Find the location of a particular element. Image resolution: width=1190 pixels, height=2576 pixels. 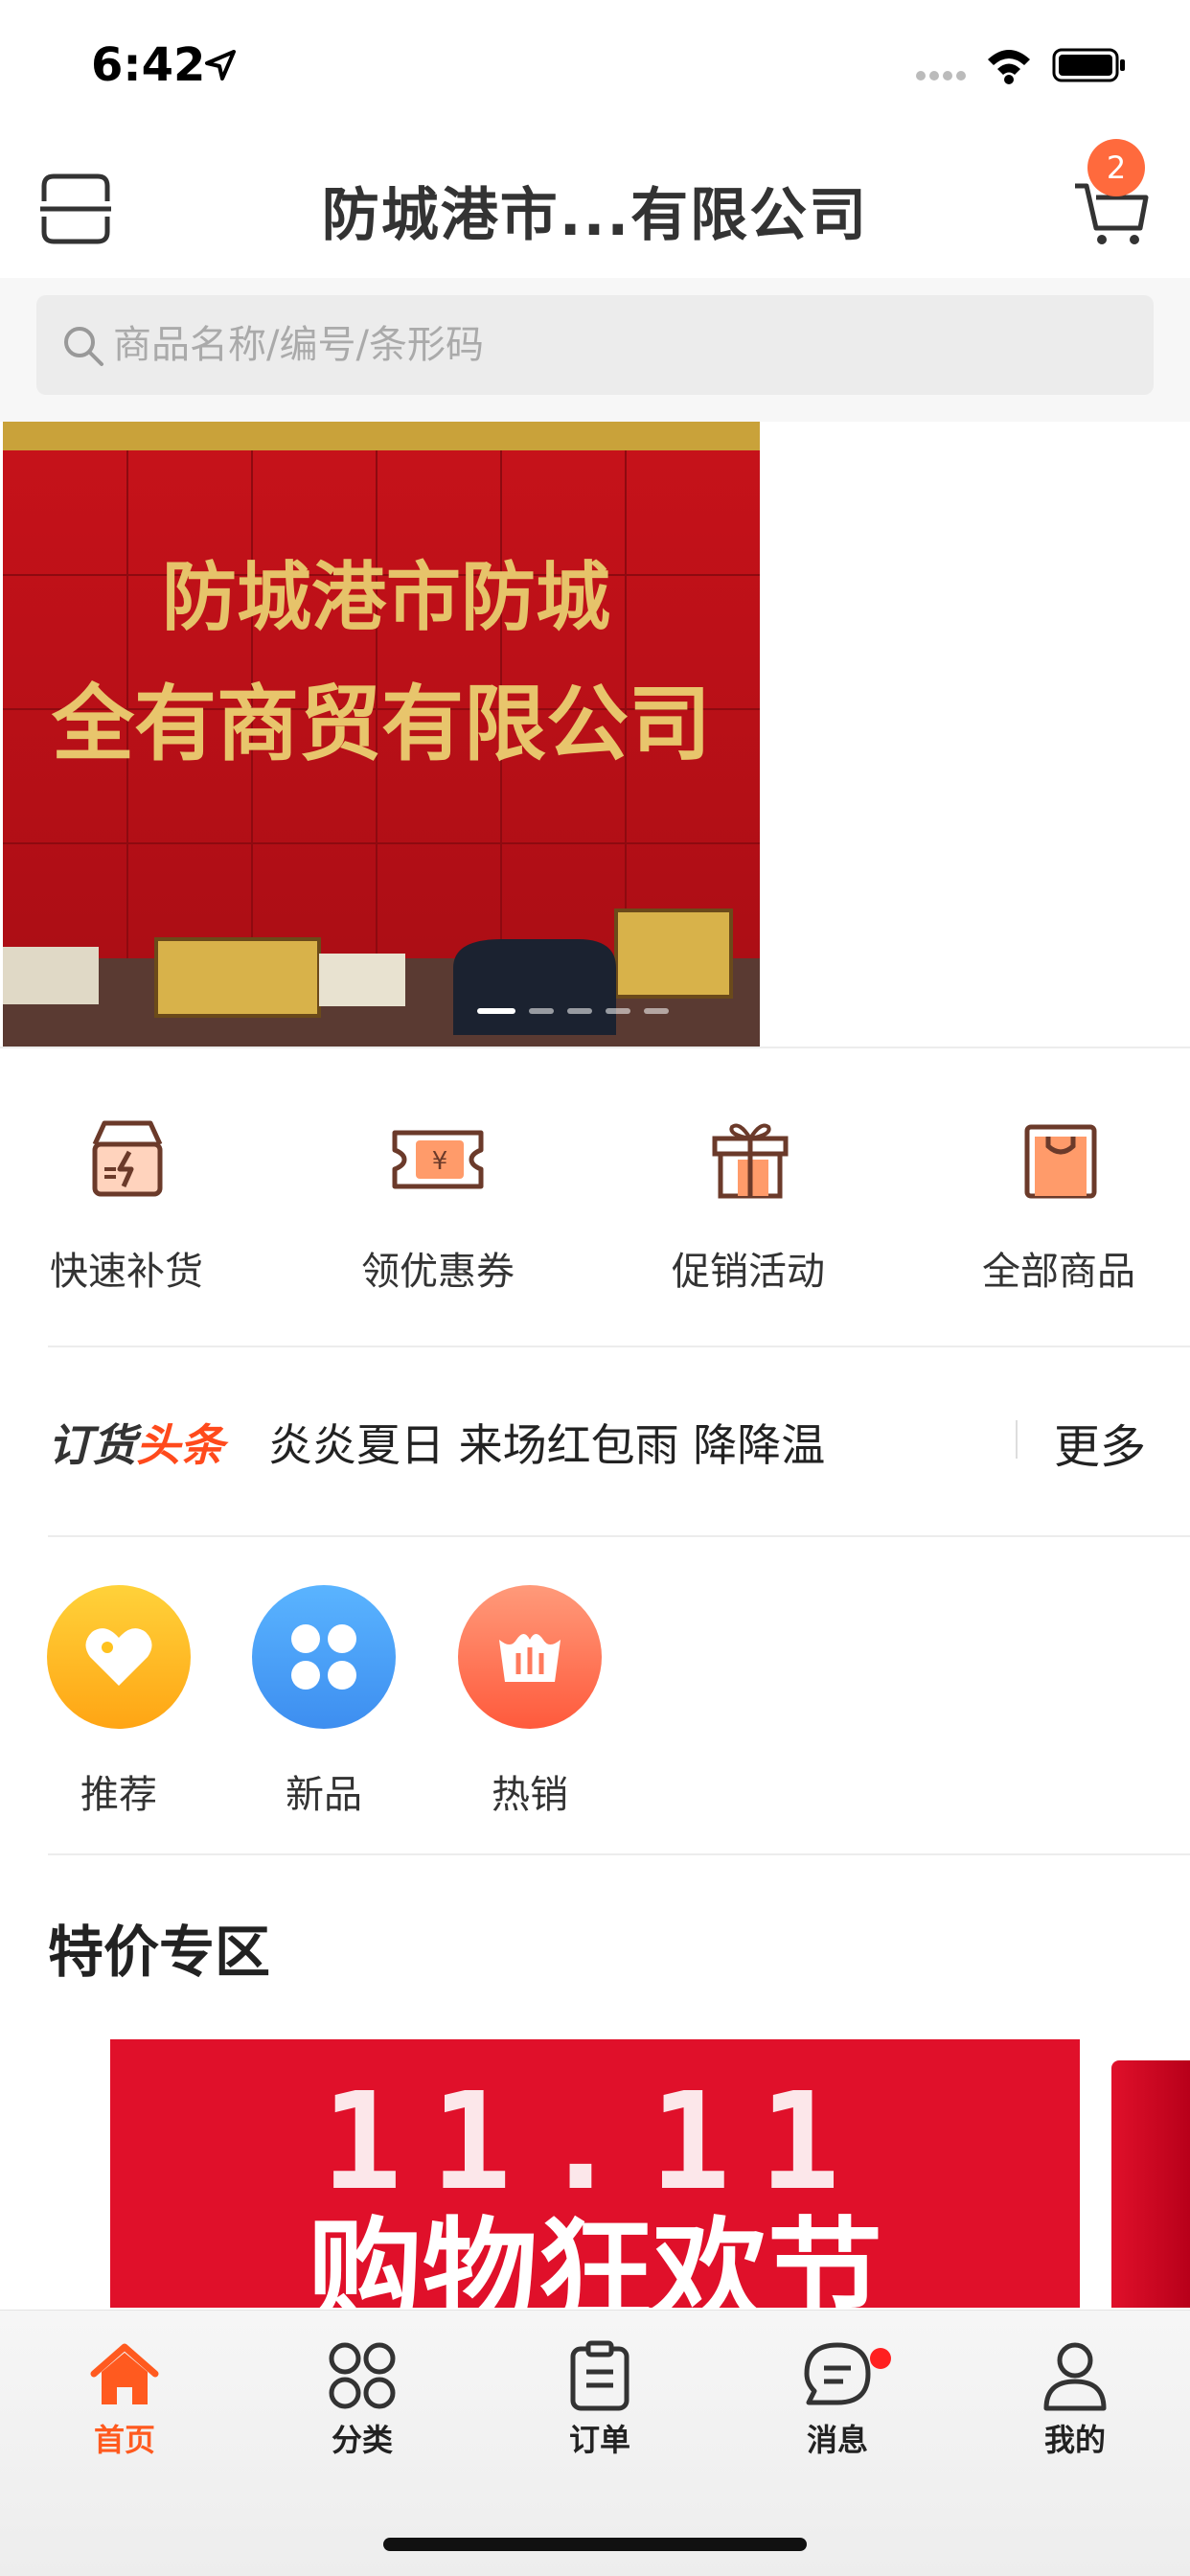

user-icon is located at coordinates (1075, 2376).